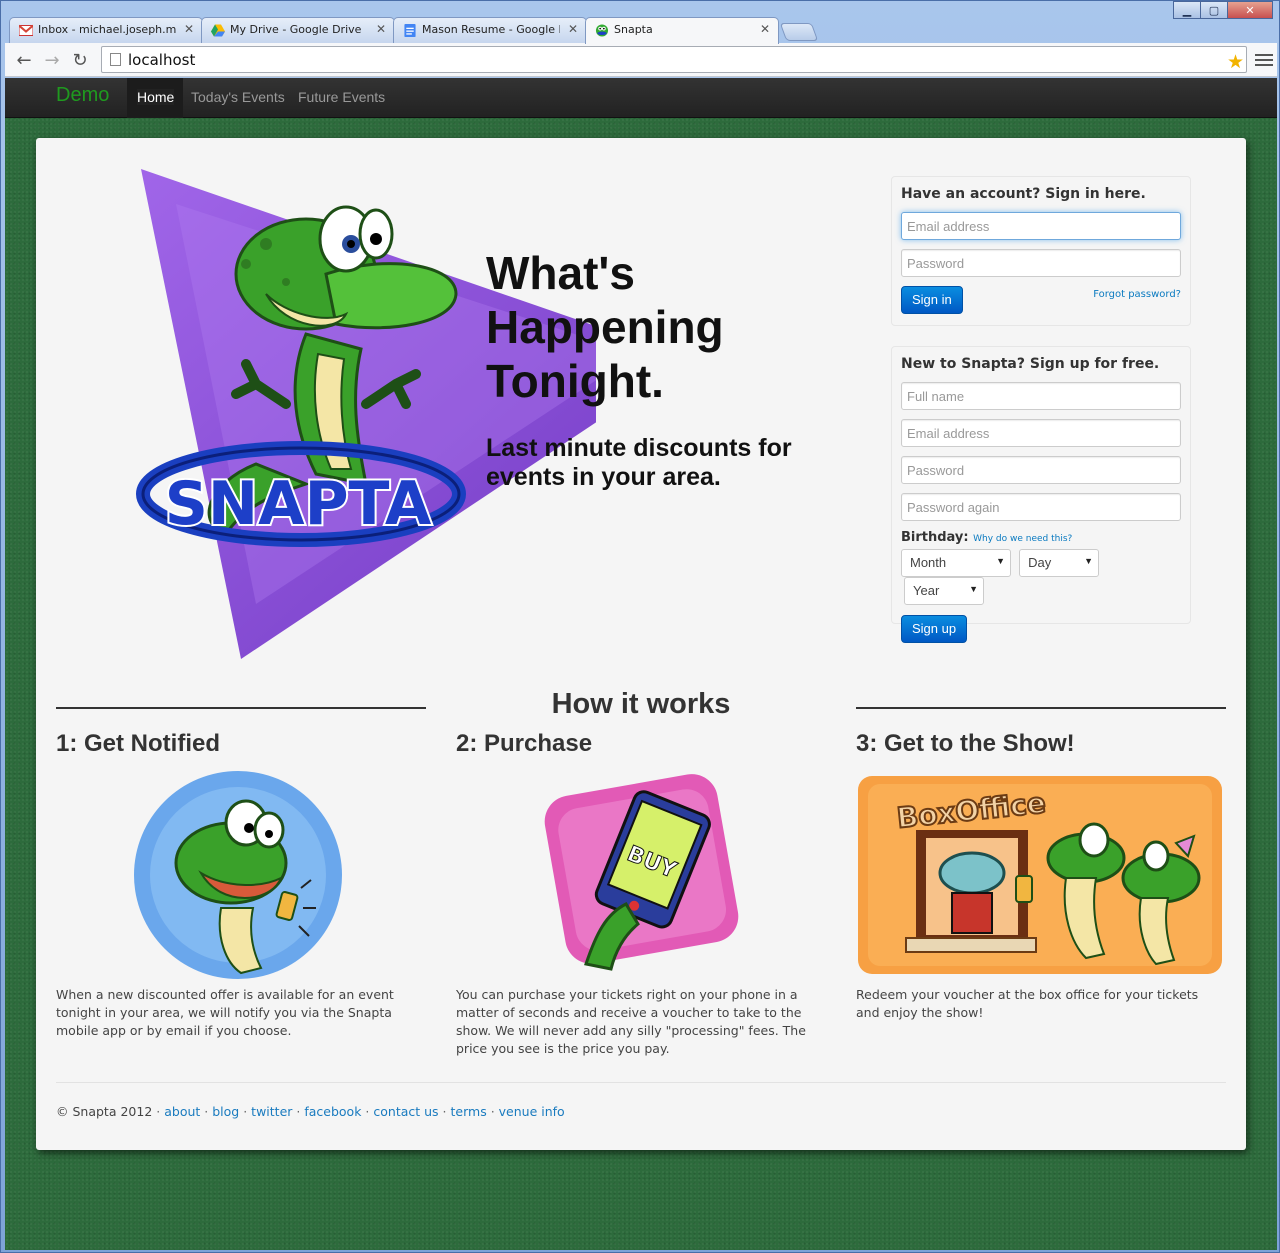 Image resolution: width=1280 pixels, height=1253 pixels. What do you see at coordinates (1041, 433) in the screenshot?
I see `signup-email-input` at bounding box center [1041, 433].